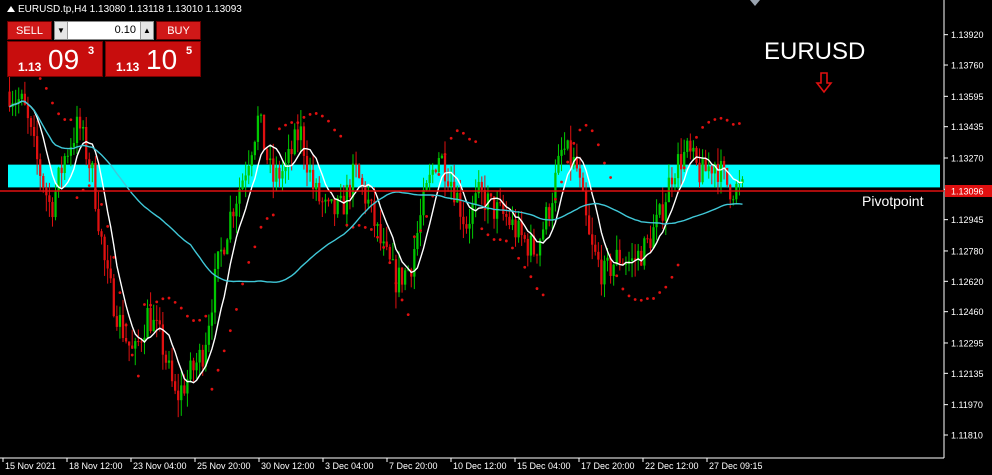  Describe the element at coordinates (178, 30) in the screenshot. I see `buy-button: BUY` at that location.